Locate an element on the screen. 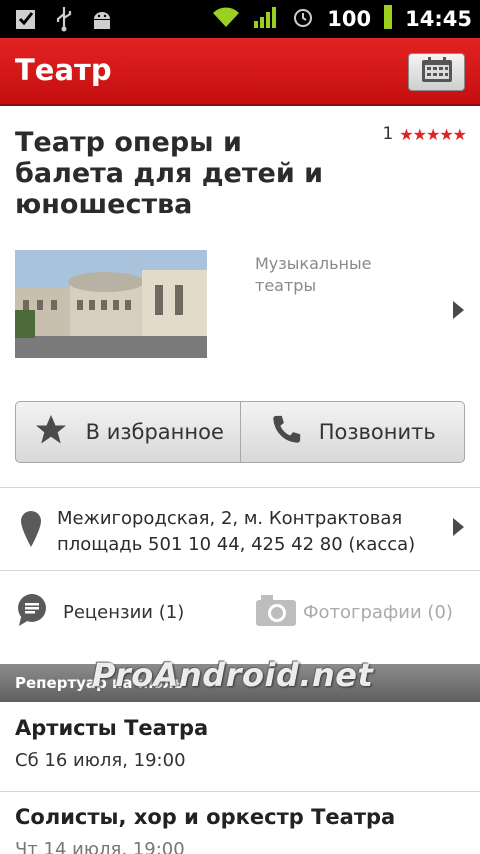 The width and height of the screenshot is (480, 854). comment-icon is located at coordinates (32, 612).